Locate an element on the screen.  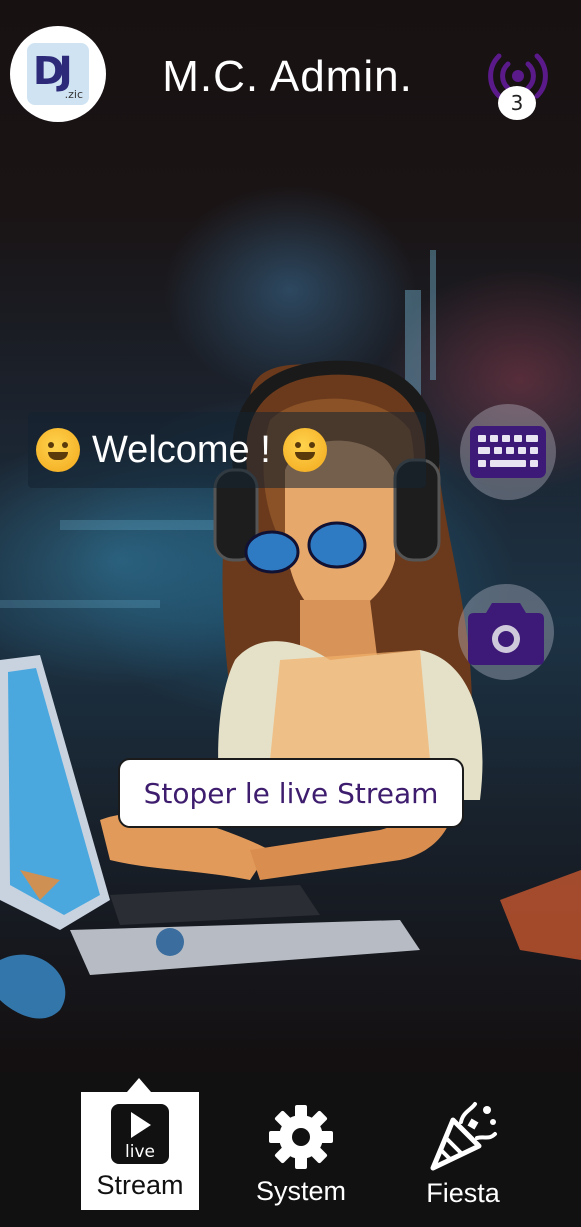
welcome-banner: Welcome ! is located at coordinates (227, 450).